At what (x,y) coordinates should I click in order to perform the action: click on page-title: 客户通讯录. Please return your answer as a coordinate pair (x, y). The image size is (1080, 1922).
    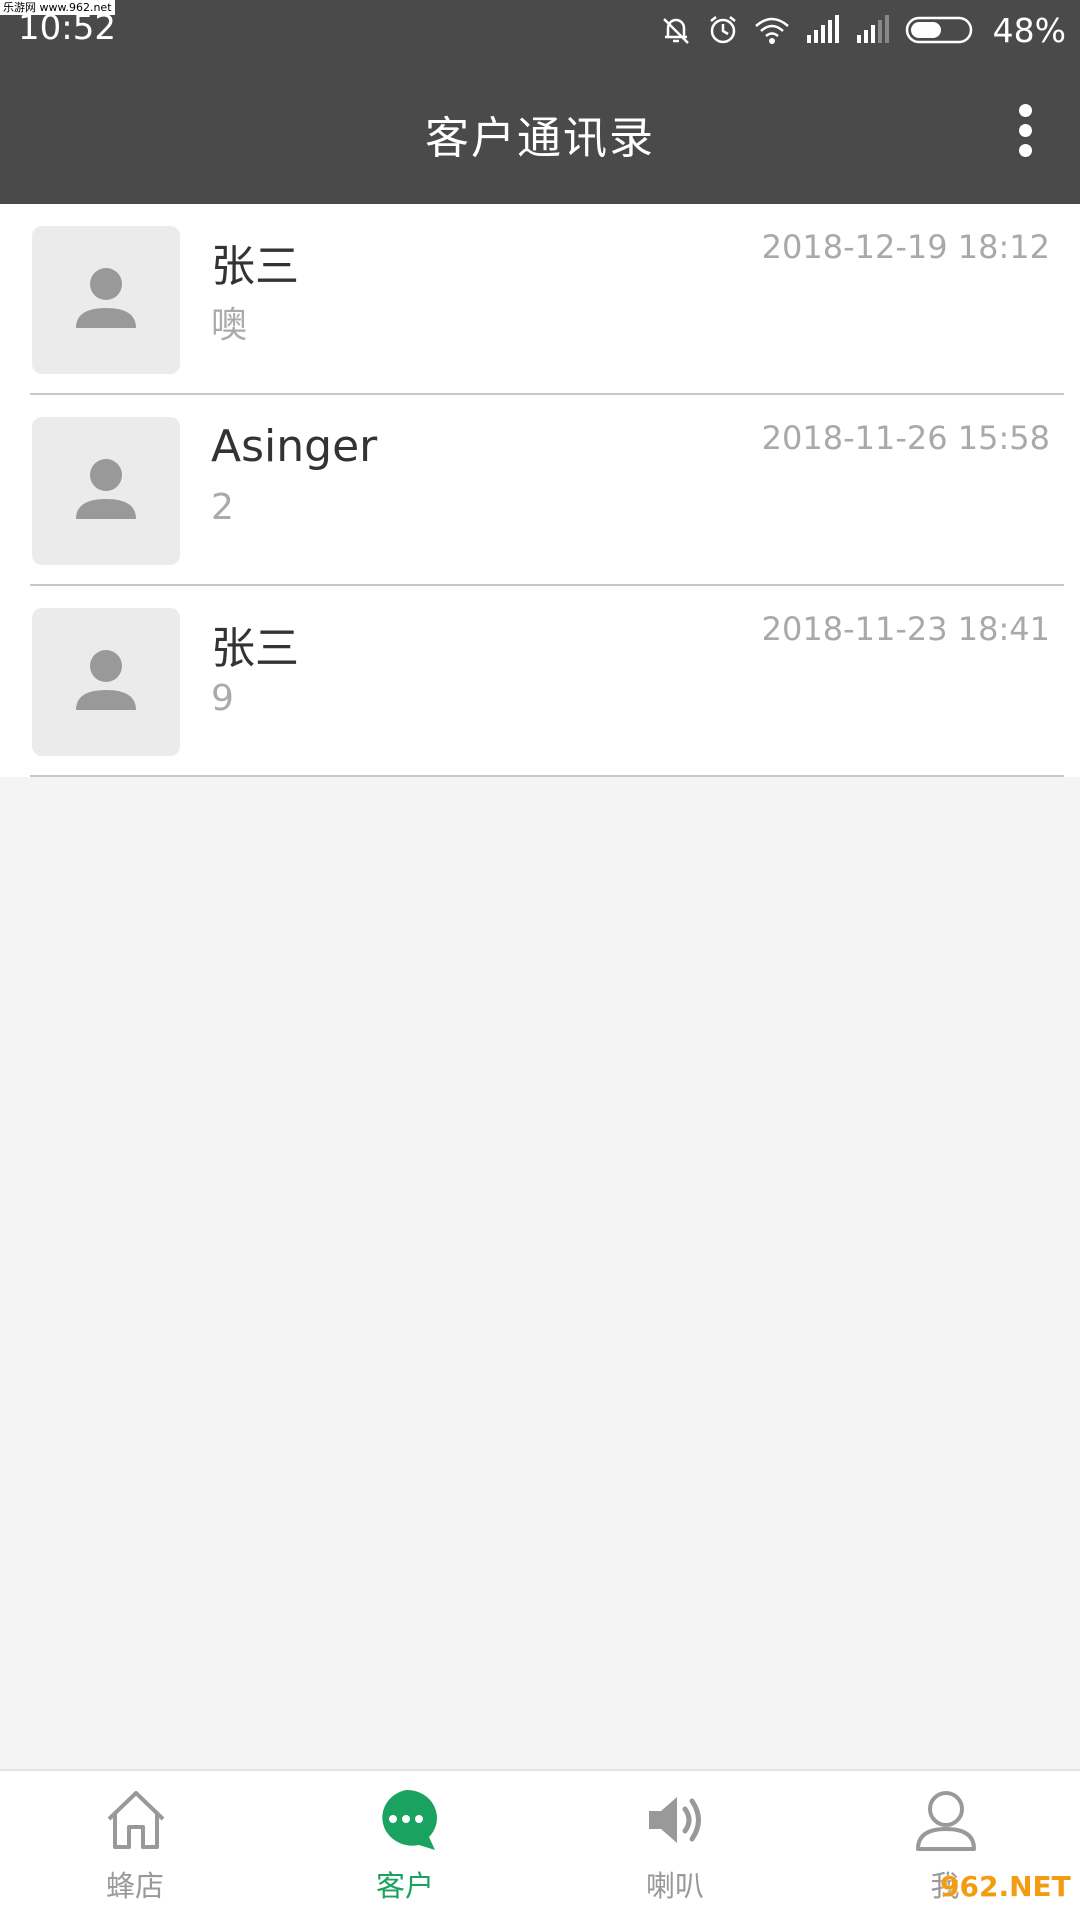
    Looking at the image, I should click on (540, 138).